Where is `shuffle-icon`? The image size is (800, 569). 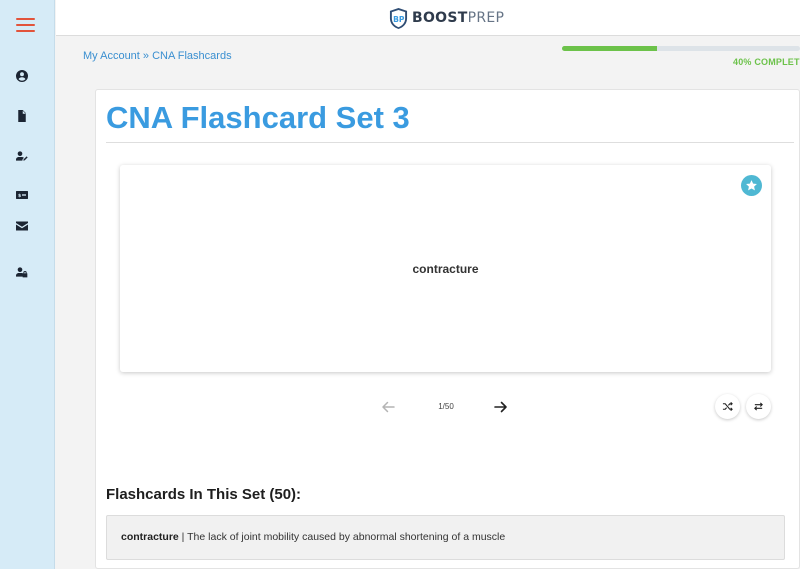 shuffle-icon is located at coordinates (727, 406).